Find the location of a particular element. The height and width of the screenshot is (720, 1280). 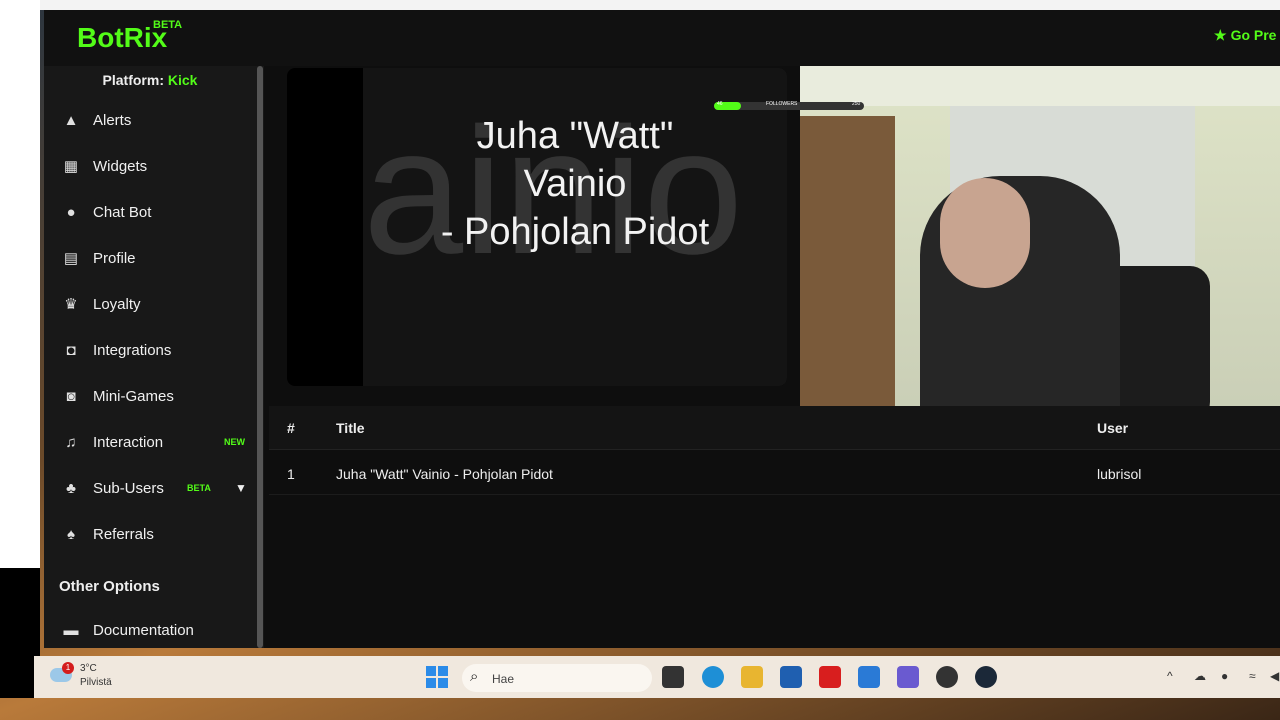

sidebar-item-alerts: ▲ Alerts is located at coordinates (150, 120).